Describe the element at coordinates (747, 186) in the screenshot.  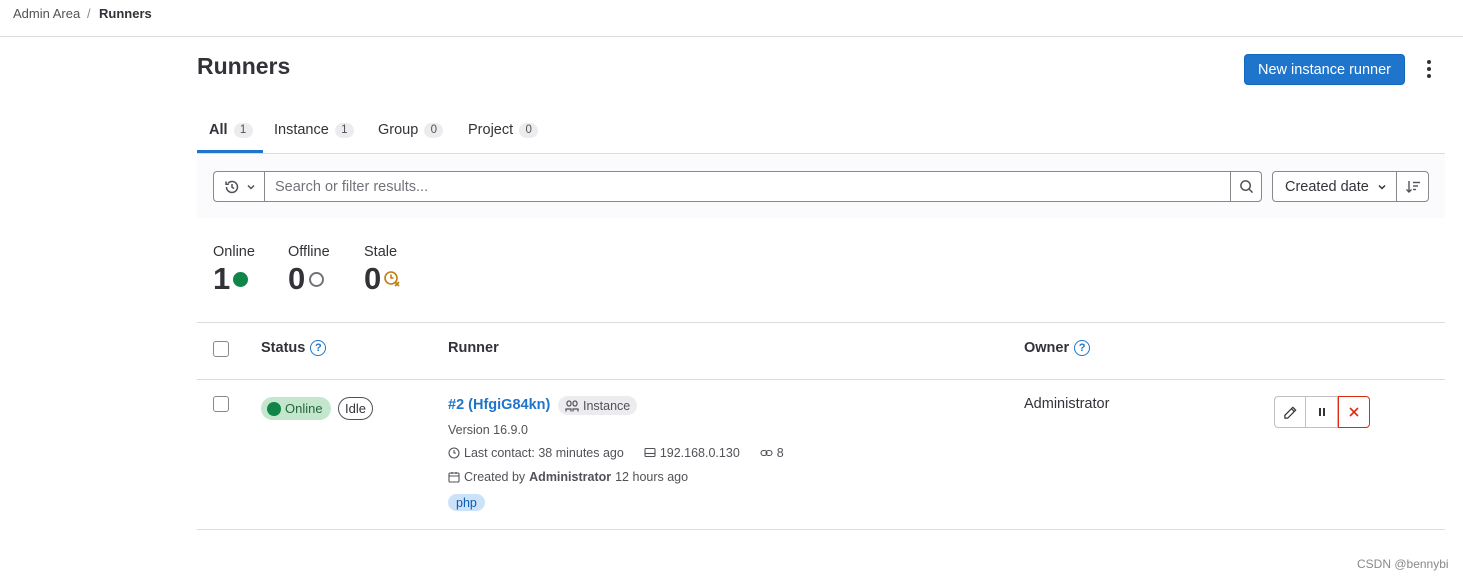
I see `search-input` at that location.